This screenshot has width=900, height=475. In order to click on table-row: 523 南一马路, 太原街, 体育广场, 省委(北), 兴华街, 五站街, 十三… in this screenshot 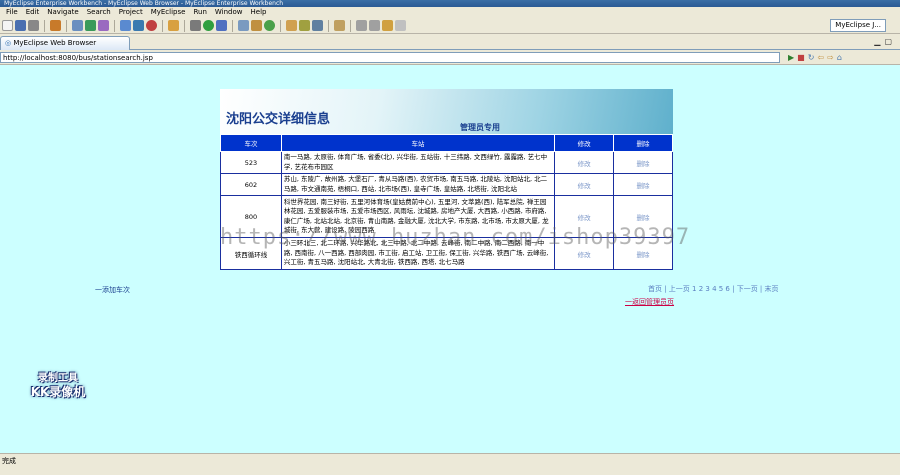, I will do `click(446, 162)`.